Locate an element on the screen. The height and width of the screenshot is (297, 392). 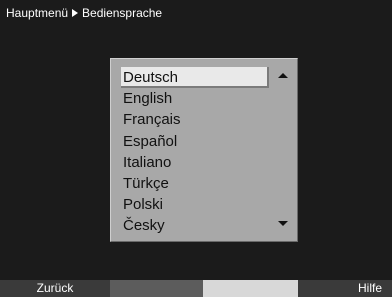
breadcrumb-item-main-menu: Hauptmenü is located at coordinates (37, 13).